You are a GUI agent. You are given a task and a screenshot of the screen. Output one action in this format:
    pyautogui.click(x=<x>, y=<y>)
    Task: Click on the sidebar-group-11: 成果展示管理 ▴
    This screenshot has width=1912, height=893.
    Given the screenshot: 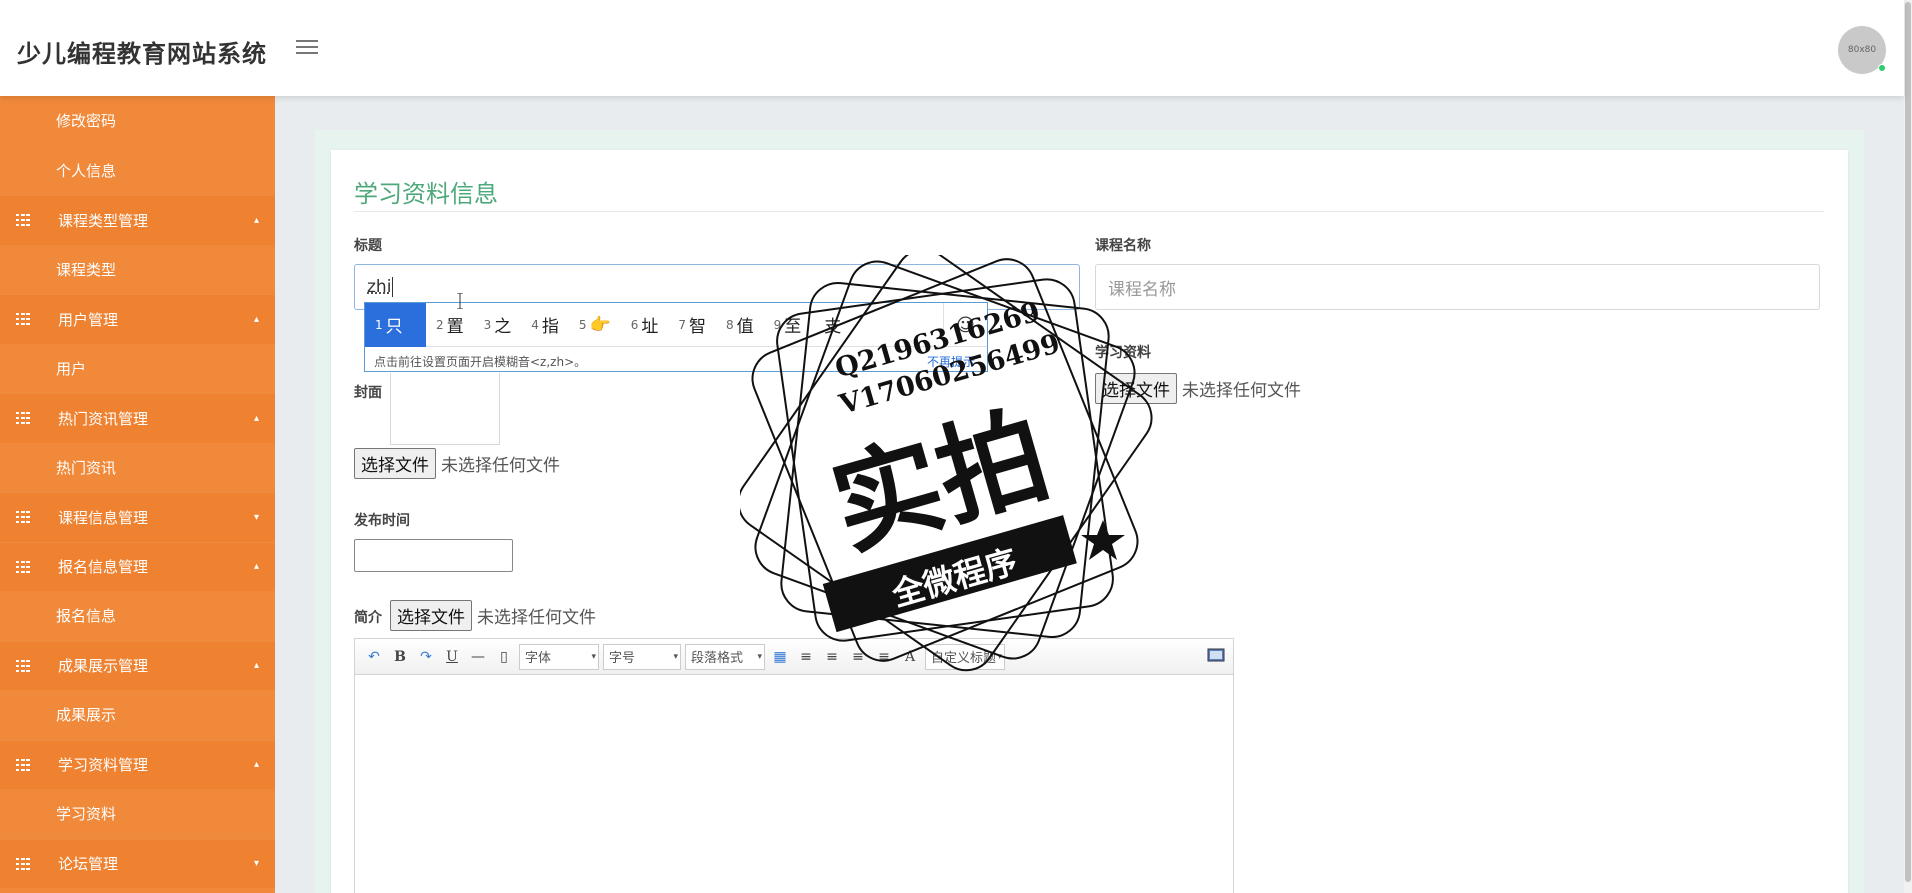 What is the action you would take?
    pyautogui.click(x=137, y=666)
    